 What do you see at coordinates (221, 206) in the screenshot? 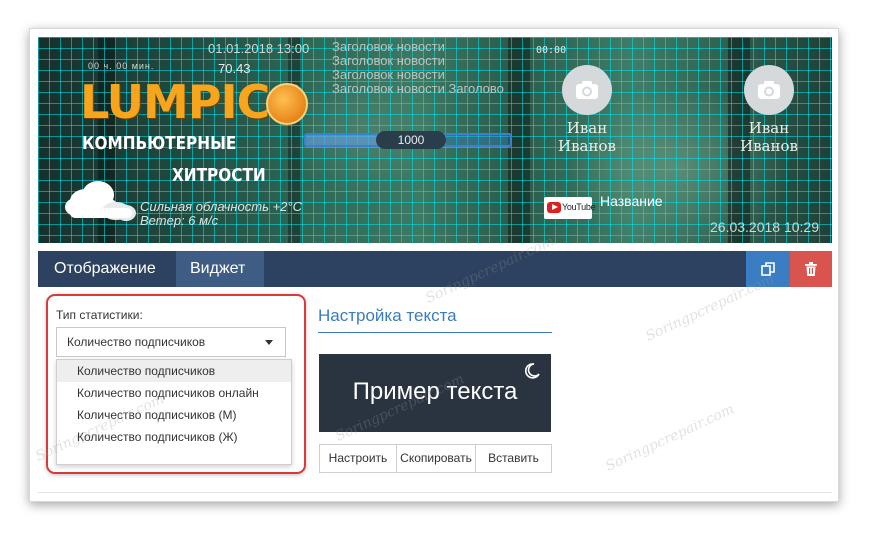
I see `weather-condition: Сильная облачность +2°C` at bounding box center [221, 206].